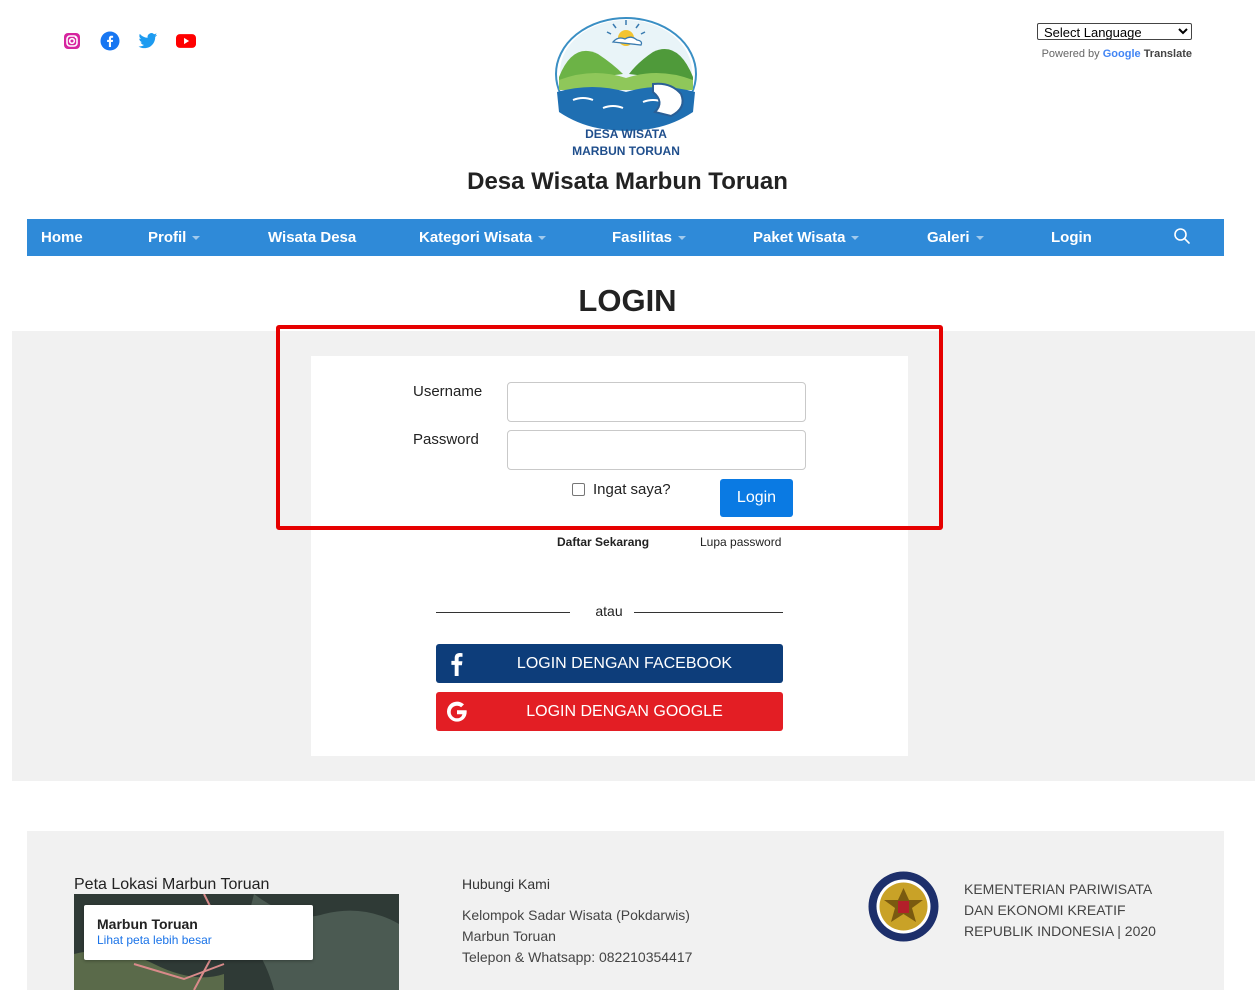 This screenshot has height=990, width=1255. What do you see at coordinates (799, 237) in the screenshot?
I see `nav-item-paket-wisata-label: Paket Wisata` at bounding box center [799, 237].